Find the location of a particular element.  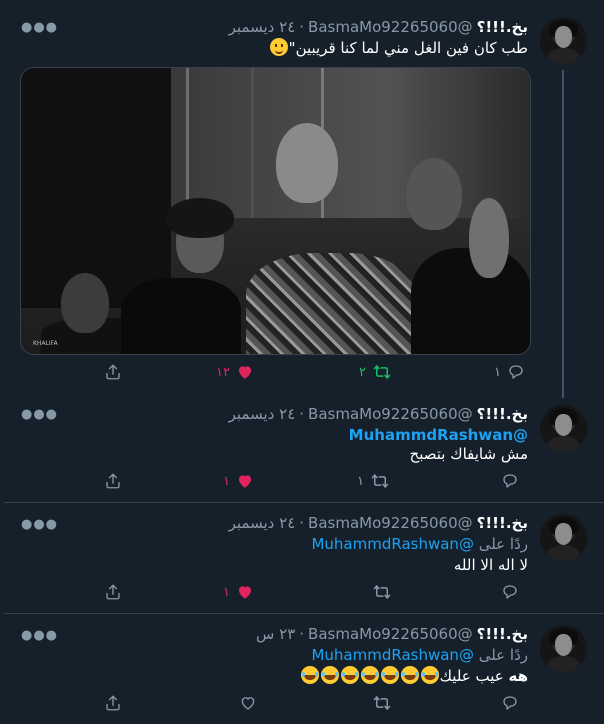

tweet-header: بخ.!!!؟ @BasmaMo92265060 · ٢٣ س is located at coordinates (392, 634).